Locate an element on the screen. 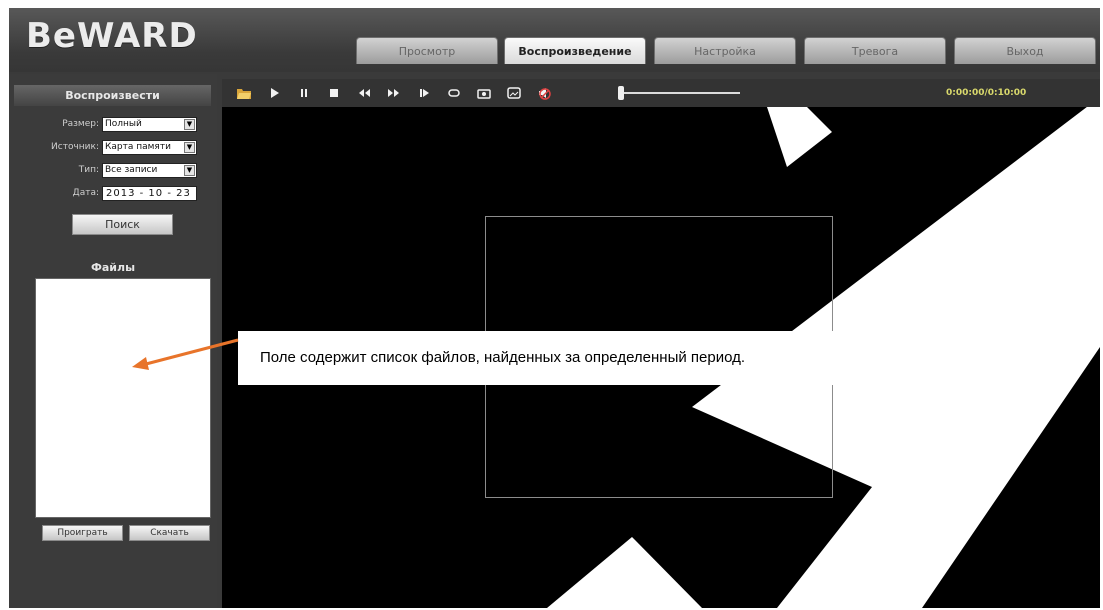 The width and height of the screenshot is (1103, 610). files-title: Файлы is located at coordinates (113, 267).